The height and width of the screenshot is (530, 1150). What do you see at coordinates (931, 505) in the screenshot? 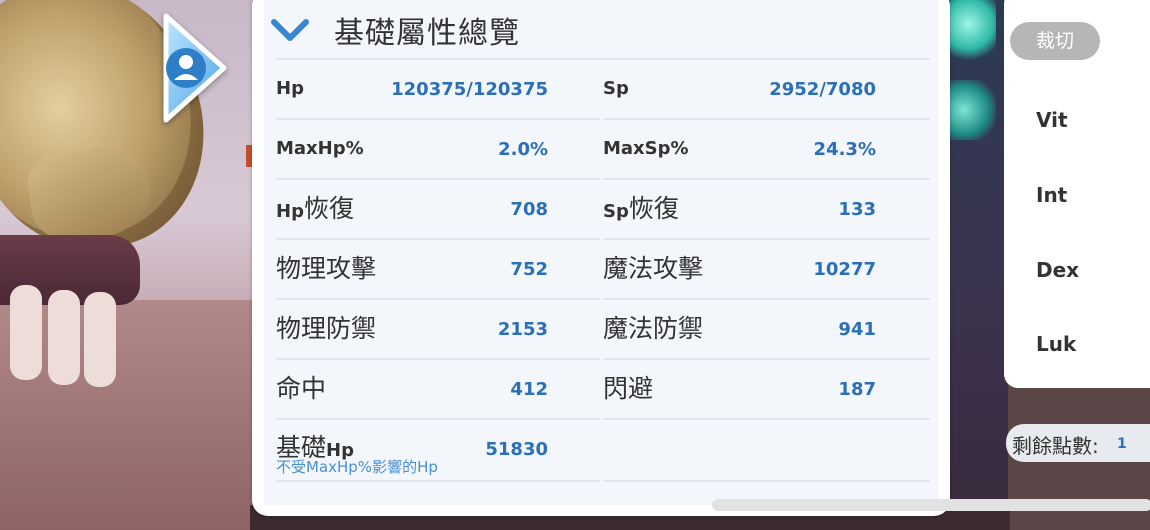
I see `horizontal-scrollbar` at bounding box center [931, 505].